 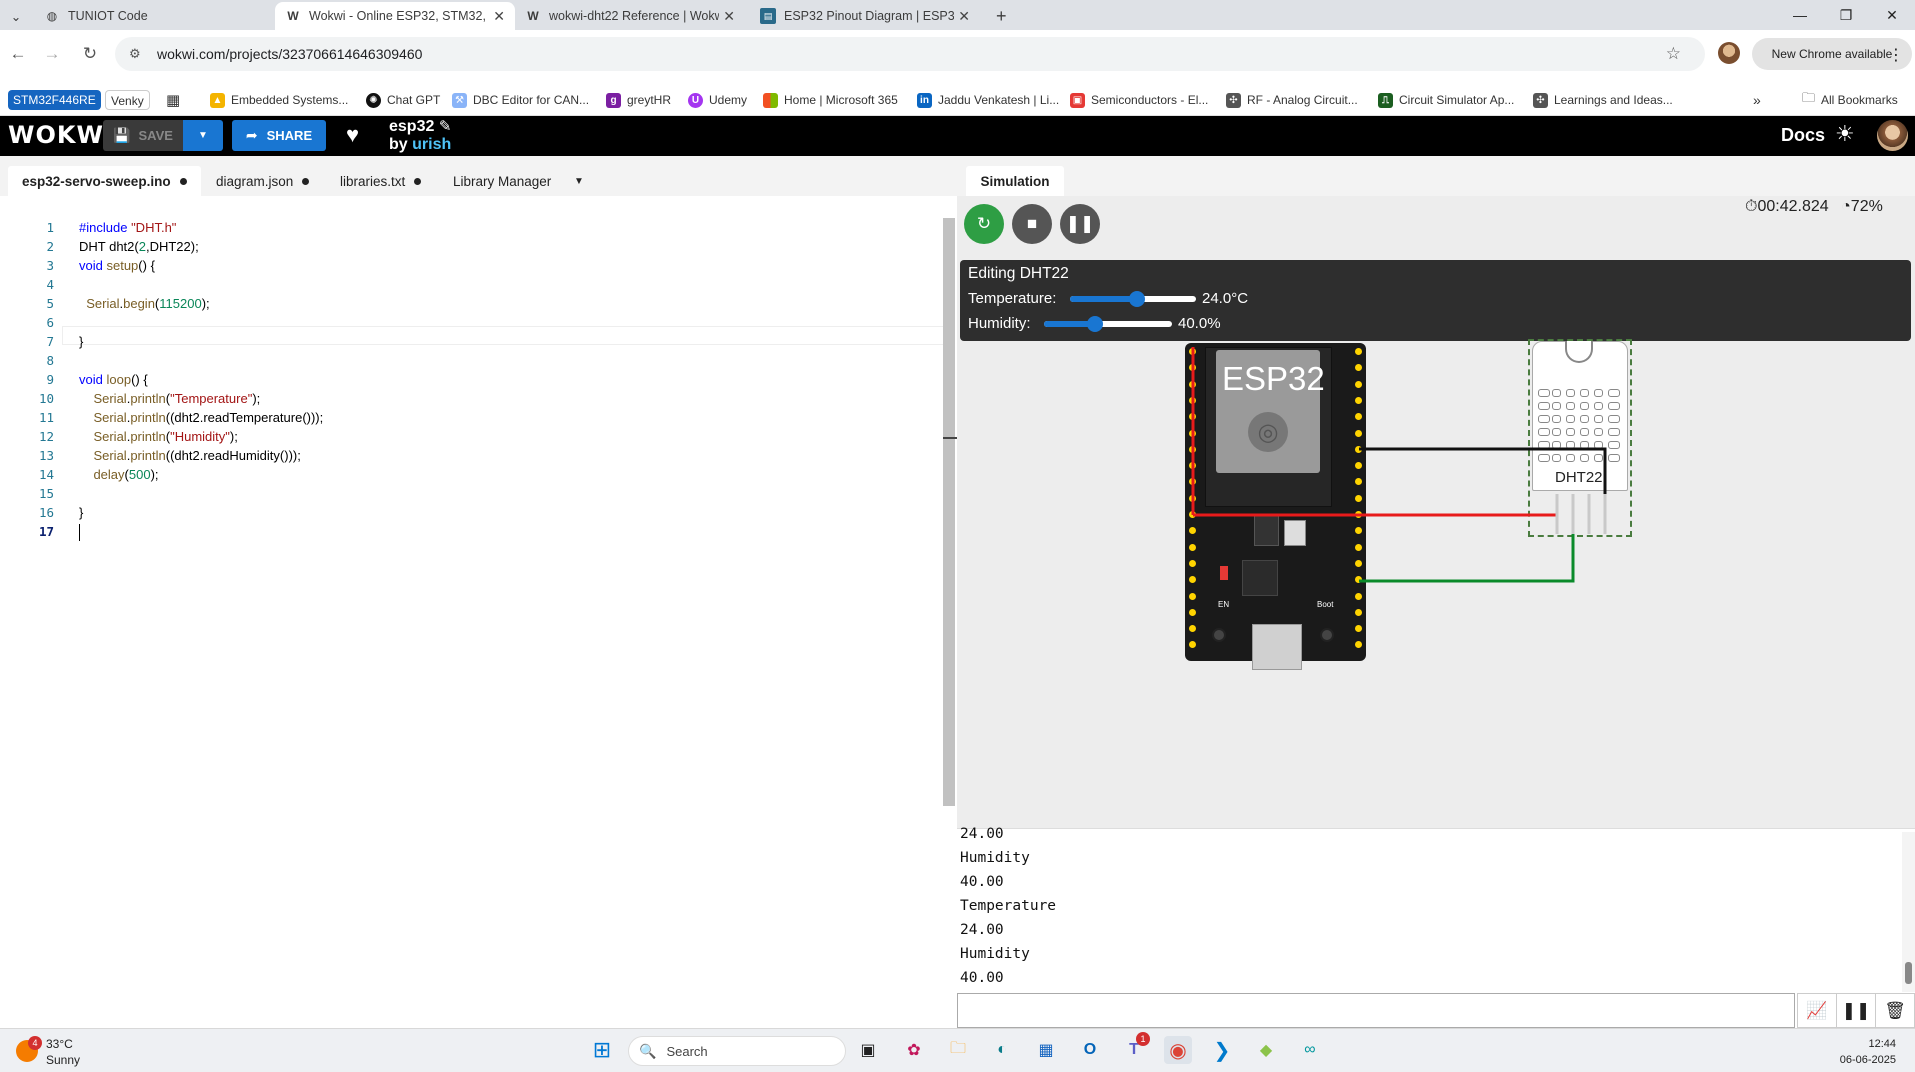 What do you see at coordinates (737, 1051) in the screenshot?
I see `taskbar-search: 🔍 Search` at bounding box center [737, 1051].